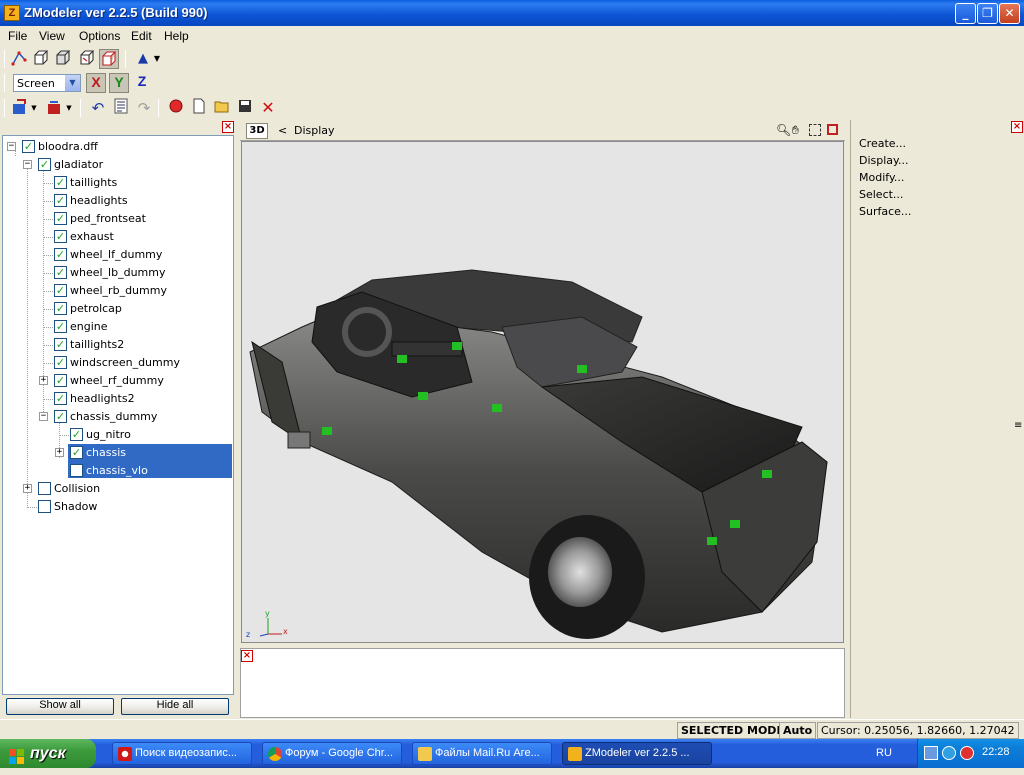 This screenshot has width=1024, height=775. Describe the element at coordinates (222, 108) in the screenshot. I see `open-folder-icon` at that location.